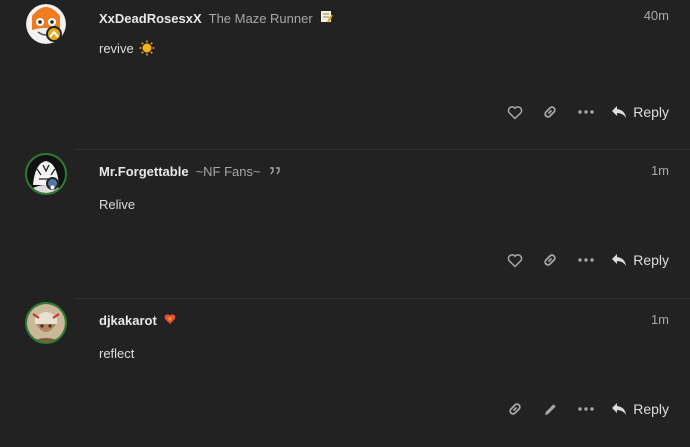 This screenshot has width=690, height=447. What do you see at coordinates (656, 15) in the screenshot?
I see `post-date: 40m` at bounding box center [656, 15].